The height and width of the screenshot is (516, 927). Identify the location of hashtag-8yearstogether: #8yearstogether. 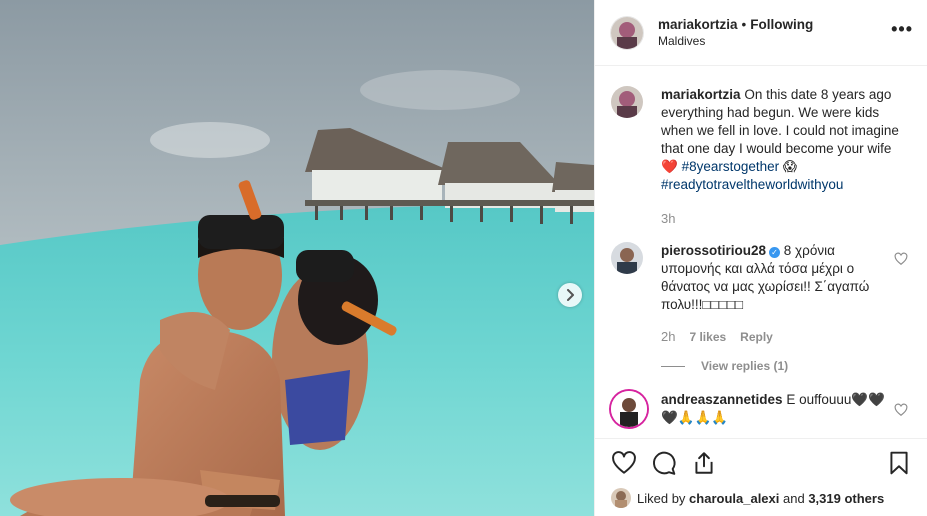
(731, 166).